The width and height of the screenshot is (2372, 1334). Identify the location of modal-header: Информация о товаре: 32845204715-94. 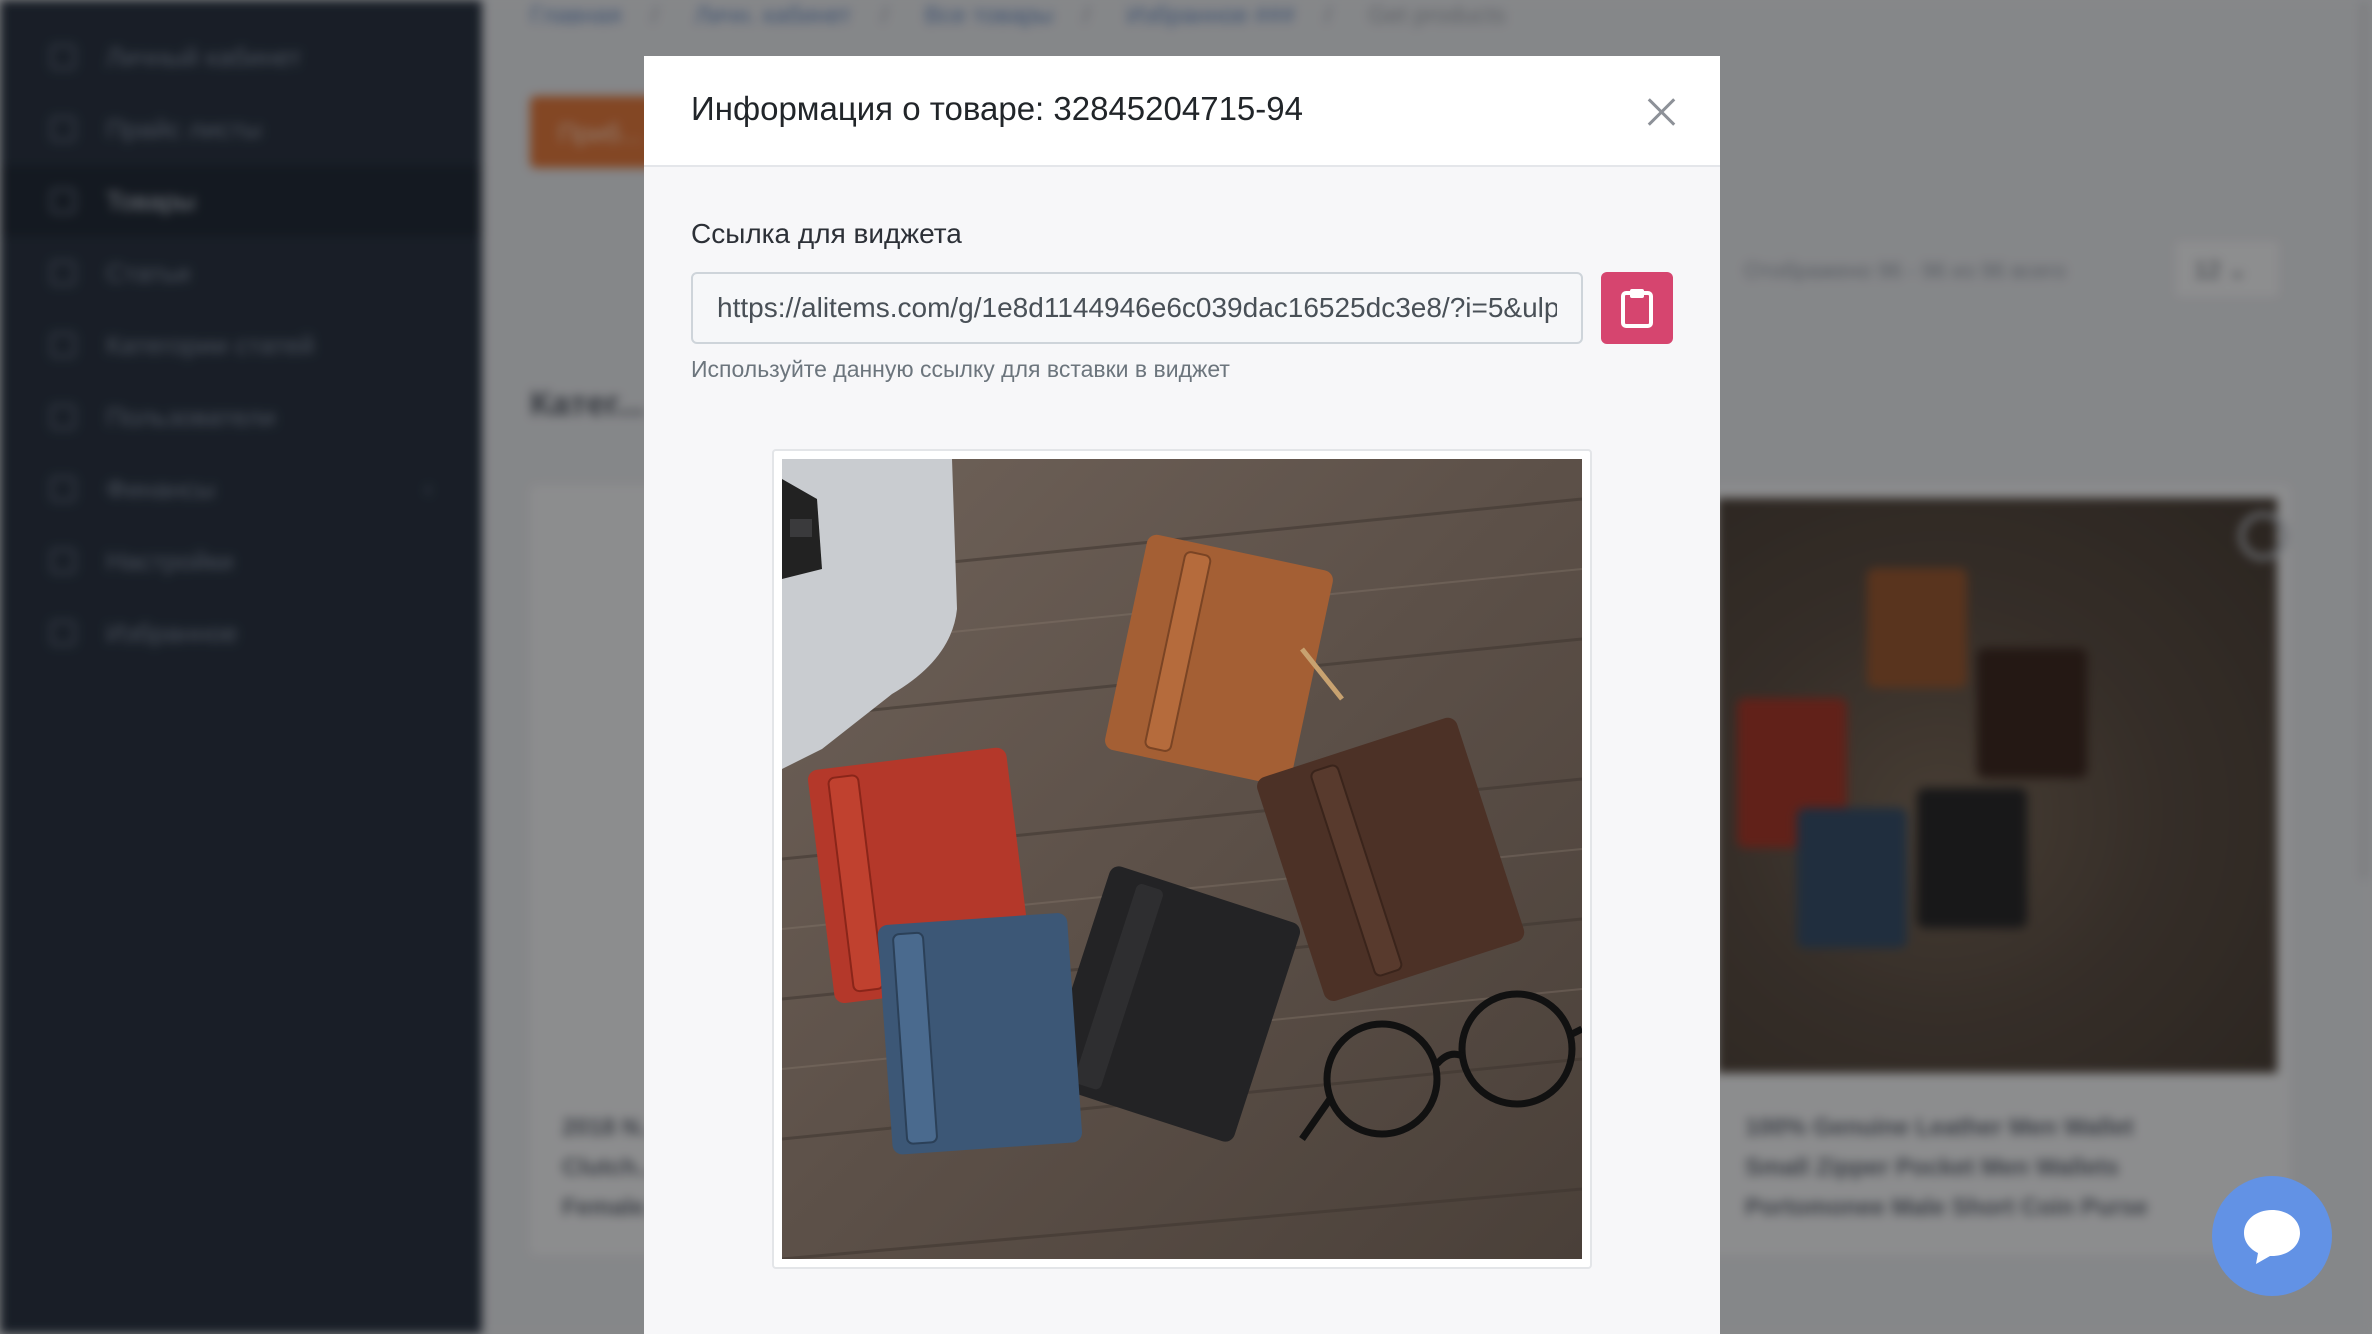
(1182, 111).